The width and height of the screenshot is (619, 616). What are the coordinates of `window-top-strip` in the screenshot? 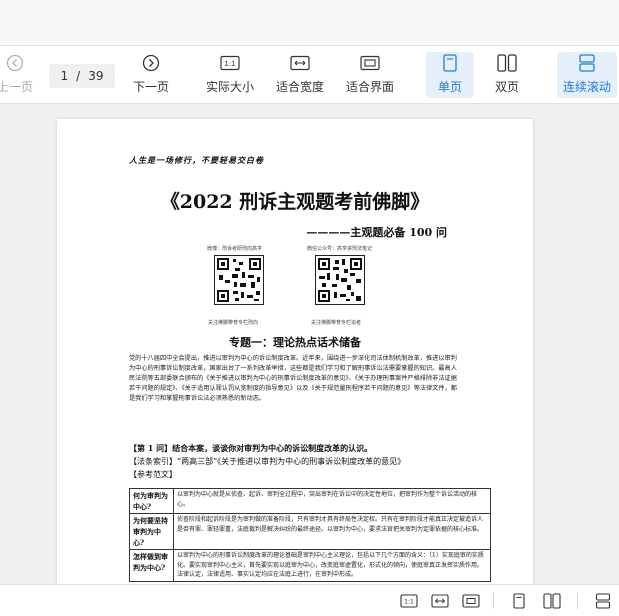 It's located at (309, 23).